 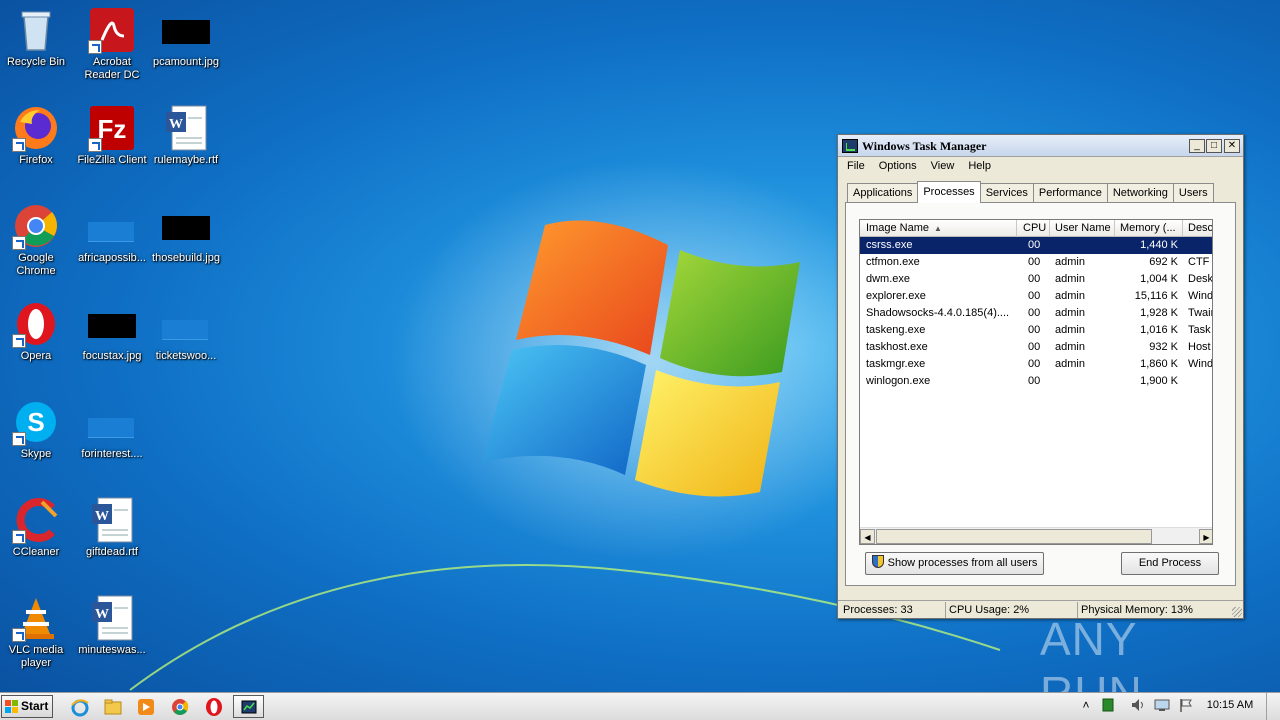 I want to click on title-bar: Windows Task Manager _ □ ✕, so click(x=1040, y=146).